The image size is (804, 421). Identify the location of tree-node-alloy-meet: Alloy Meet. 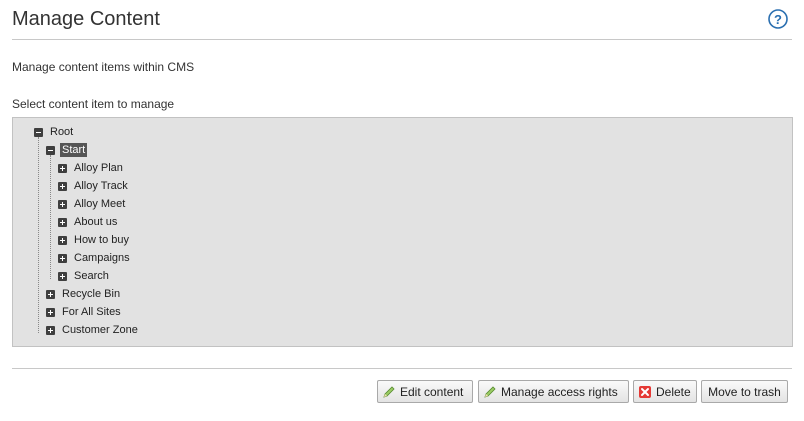
(92, 204).